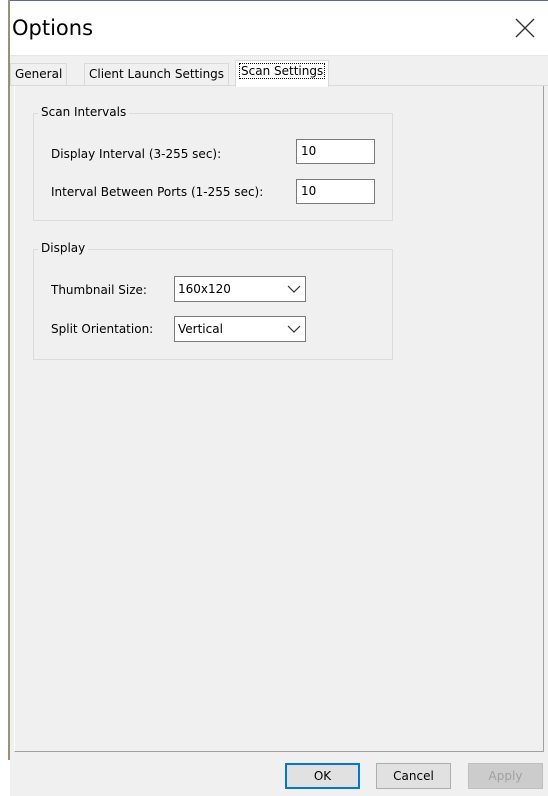 The image size is (548, 796). What do you see at coordinates (136, 154) in the screenshot?
I see `display-interval-label: Display Interval (3-255 sec):` at bounding box center [136, 154].